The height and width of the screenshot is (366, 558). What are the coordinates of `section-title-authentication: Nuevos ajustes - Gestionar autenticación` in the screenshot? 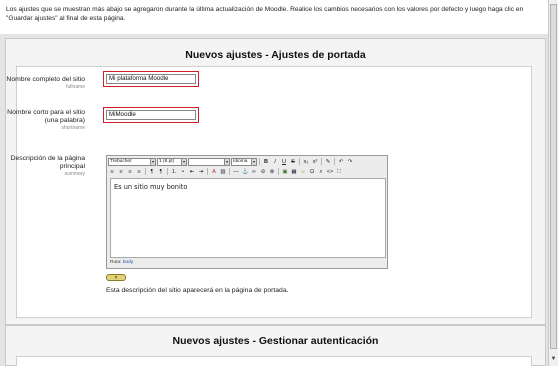 It's located at (275, 341).